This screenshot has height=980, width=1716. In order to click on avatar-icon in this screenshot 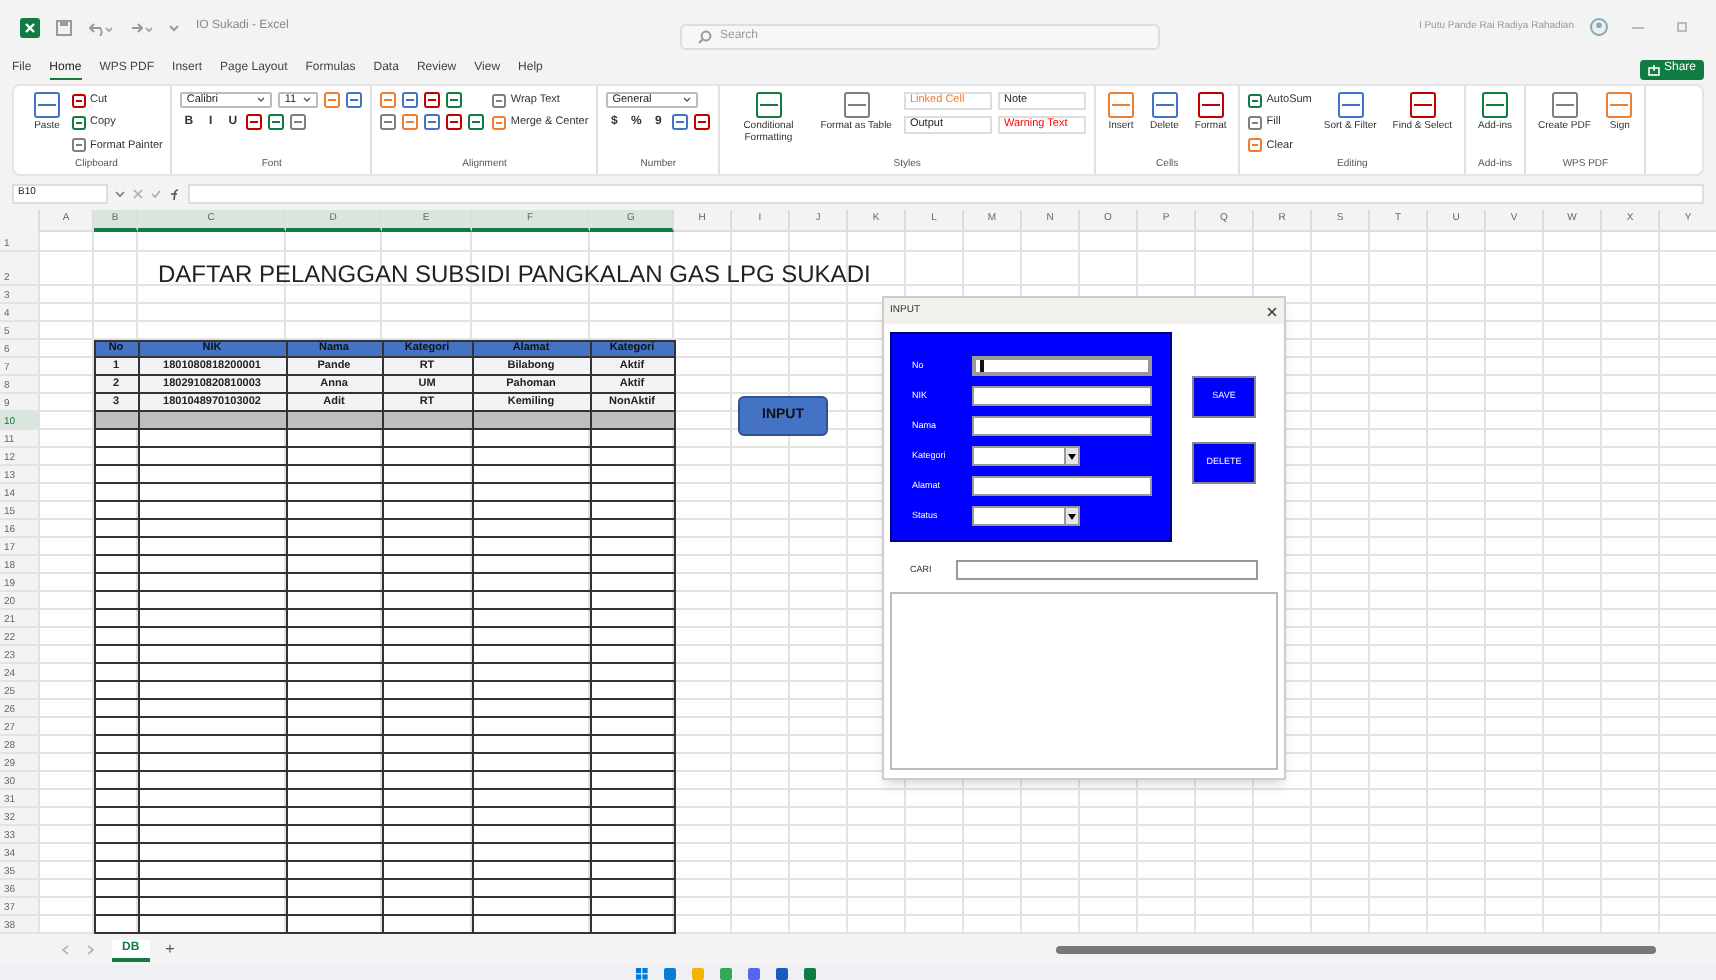, I will do `click(1599, 27)`.